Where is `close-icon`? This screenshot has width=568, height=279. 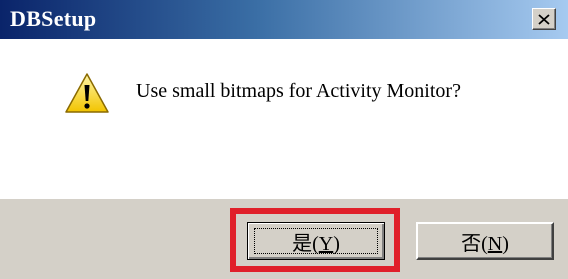
close-icon is located at coordinates (544, 19).